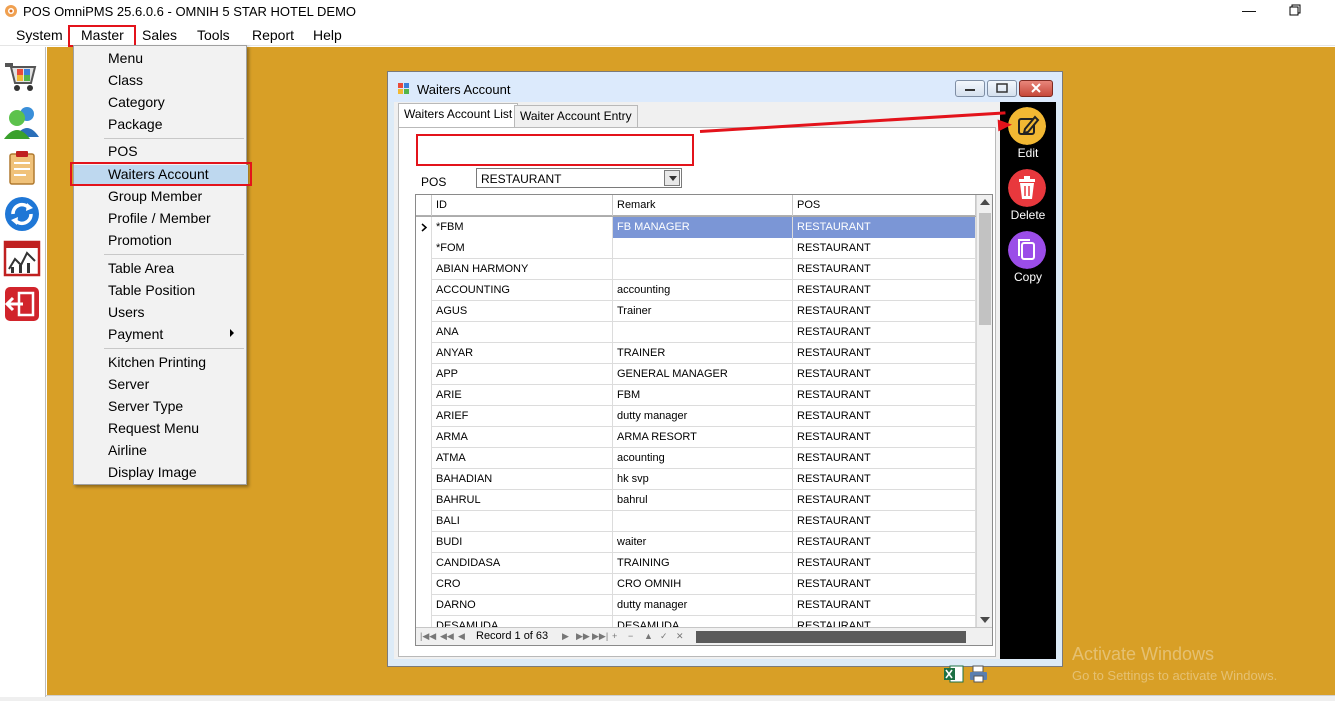 The height and width of the screenshot is (701, 1335). I want to click on table-row: DESAMUDA DESAMUDA RESTAURANT, so click(696, 621).